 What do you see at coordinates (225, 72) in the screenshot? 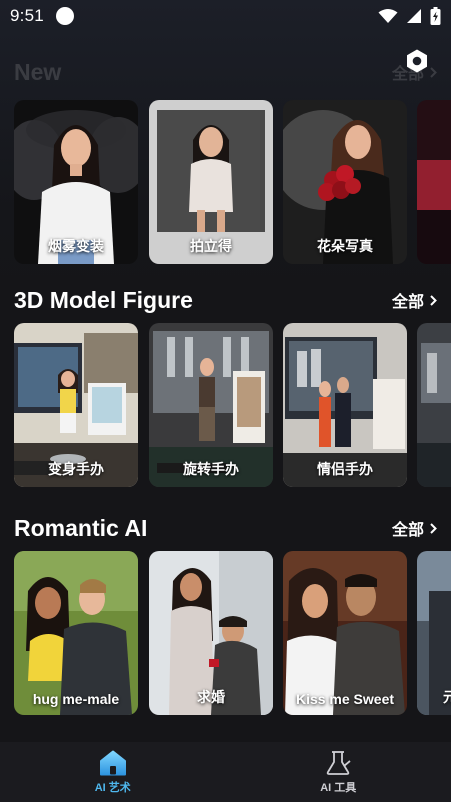
I see `section-header: New 全部` at bounding box center [225, 72].